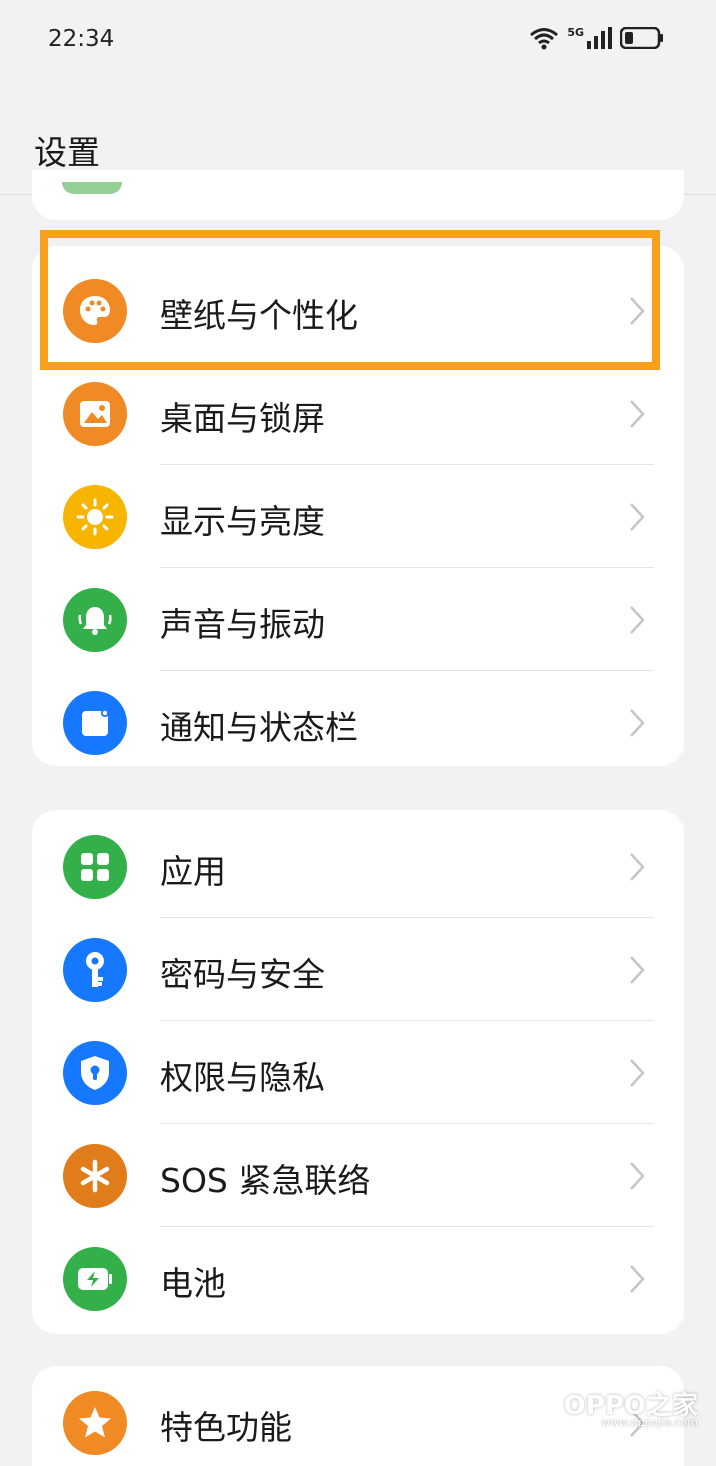 This screenshot has width=716, height=1466. I want to click on watermark-url: www.oppojia.com, so click(649, 1422).